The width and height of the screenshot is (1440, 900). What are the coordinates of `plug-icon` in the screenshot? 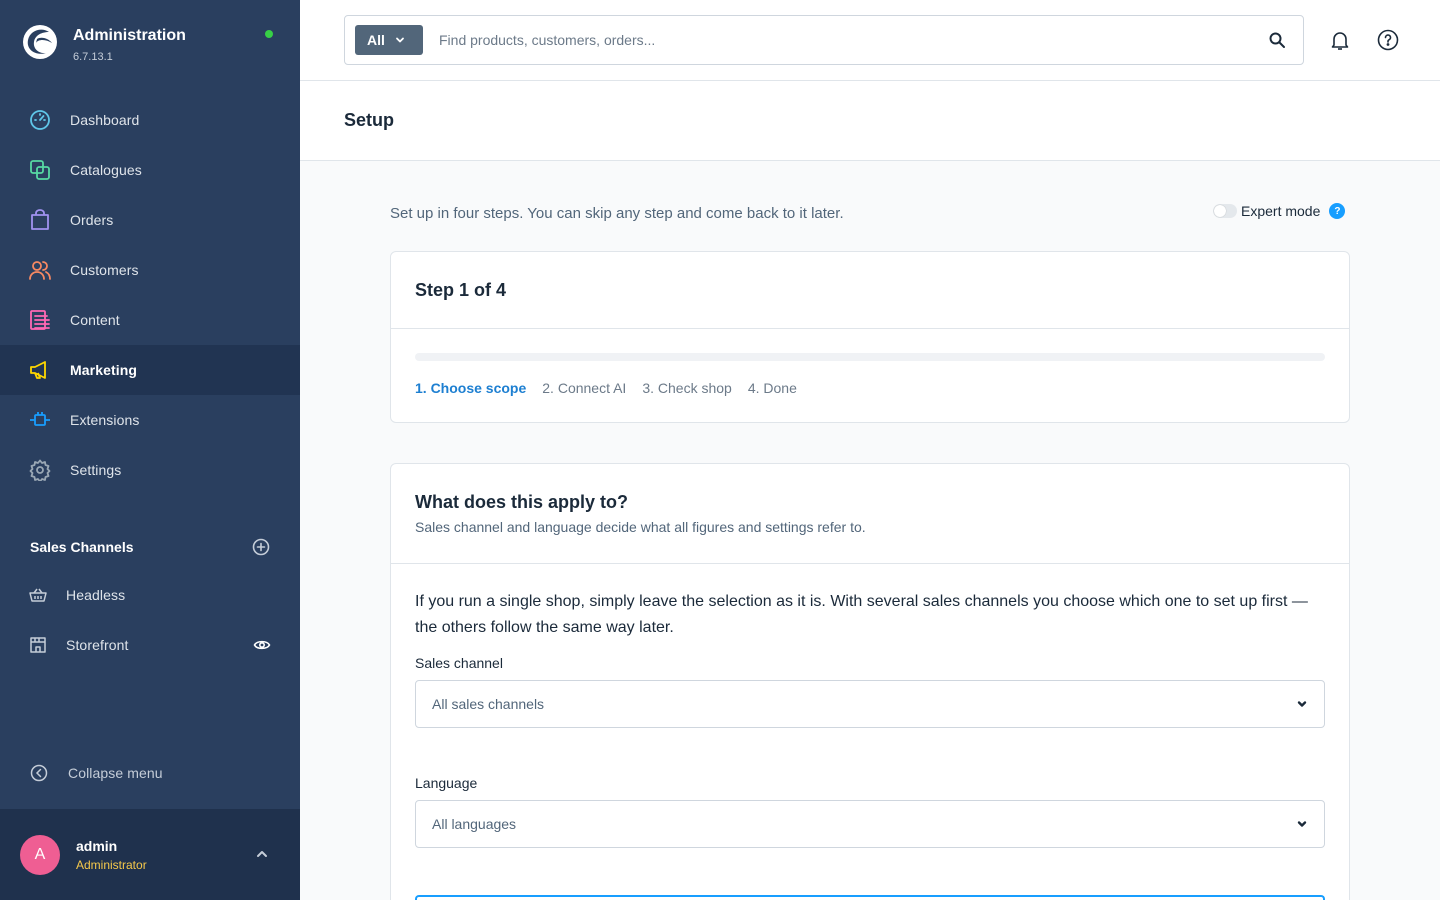 It's located at (40, 420).